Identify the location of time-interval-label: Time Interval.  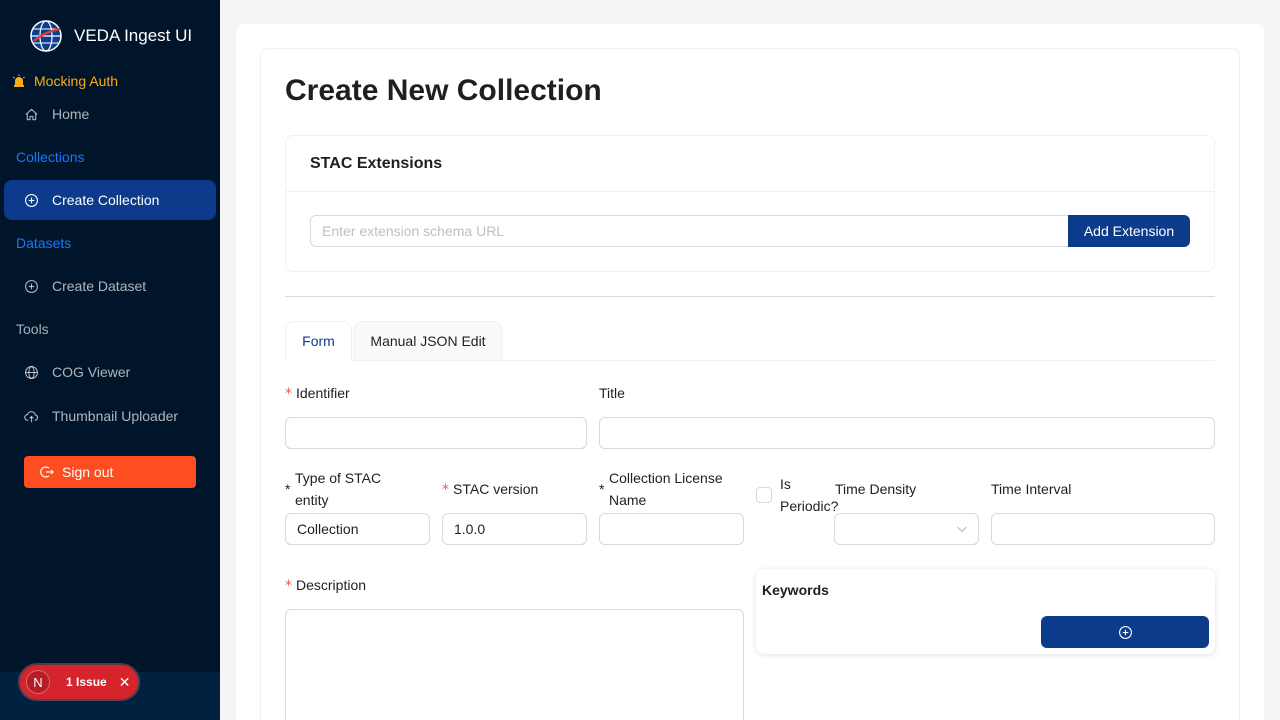
(1031, 489).